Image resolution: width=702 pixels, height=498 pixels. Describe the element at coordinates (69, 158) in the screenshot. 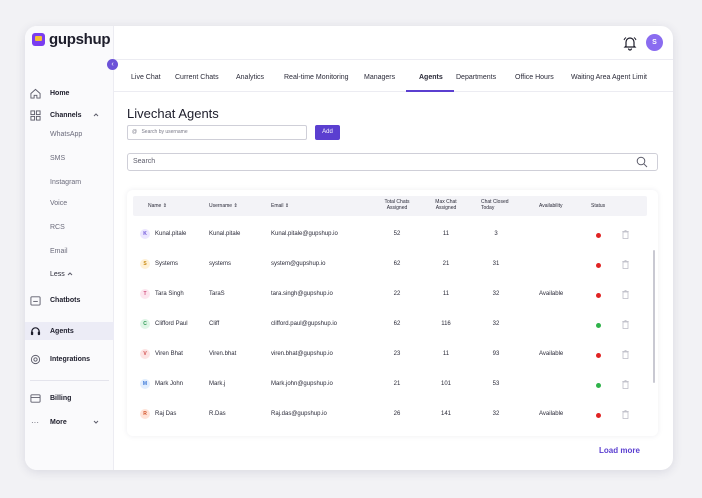

I see `sidebar-item-sms: SMS` at that location.